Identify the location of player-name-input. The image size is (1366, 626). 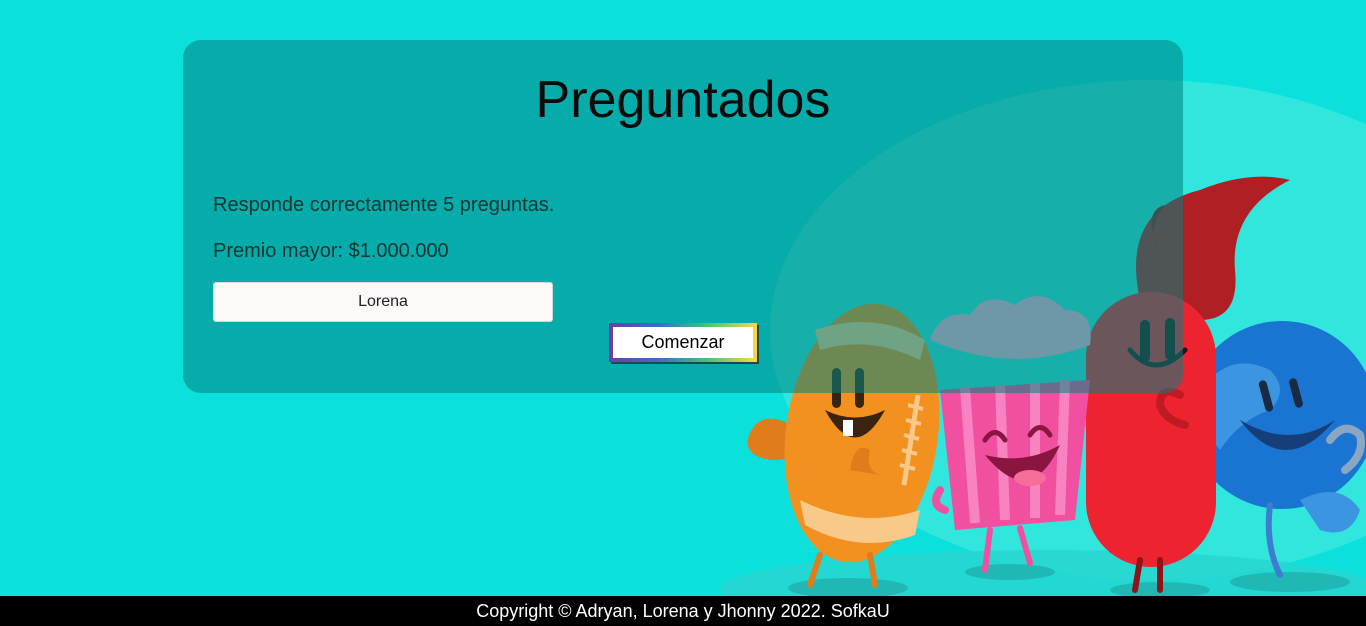
(383, 302).